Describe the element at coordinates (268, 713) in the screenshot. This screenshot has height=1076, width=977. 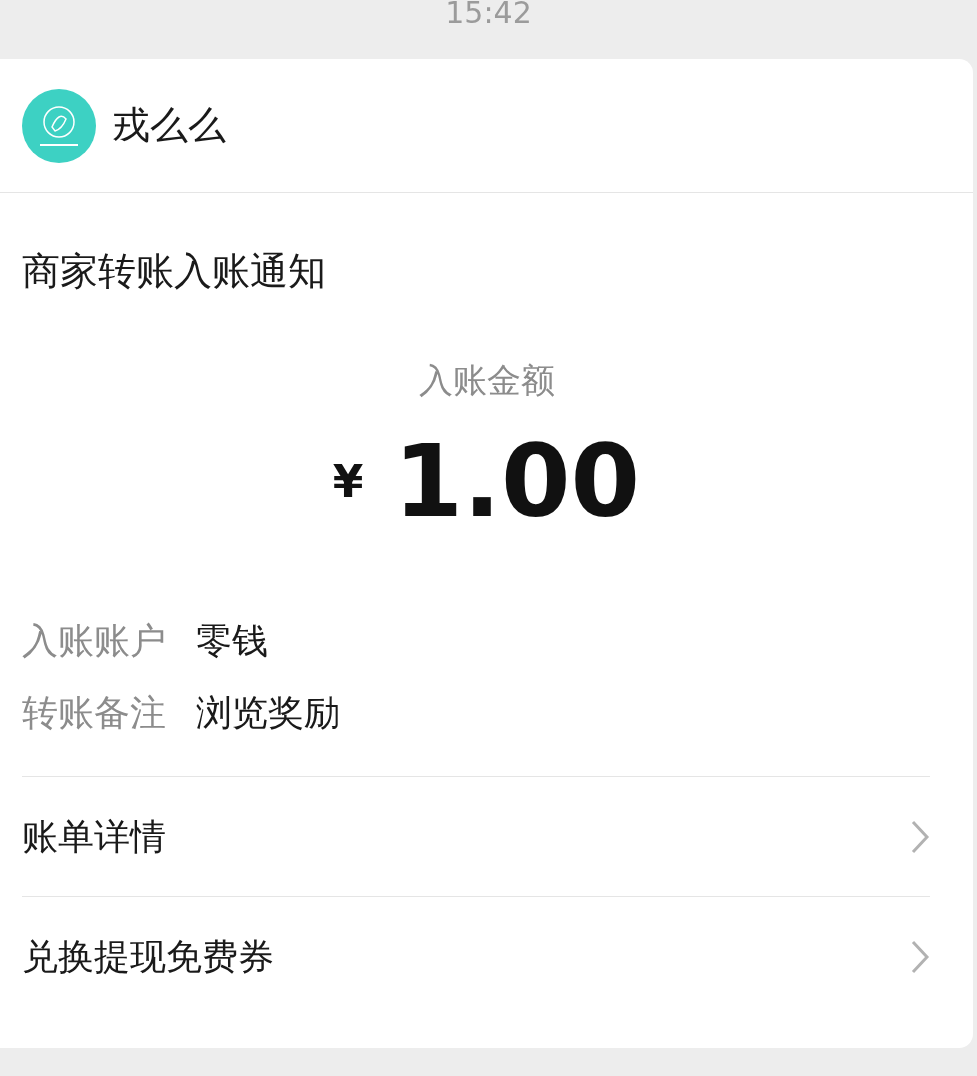
I see `detail-value: 浏览奖励` at that location.